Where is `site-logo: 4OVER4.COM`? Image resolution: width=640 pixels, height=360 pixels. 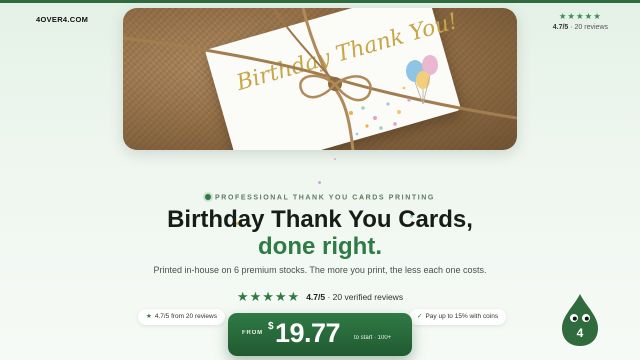 site-logo: 4OVER4.COM is located at coordinates (62, 19).